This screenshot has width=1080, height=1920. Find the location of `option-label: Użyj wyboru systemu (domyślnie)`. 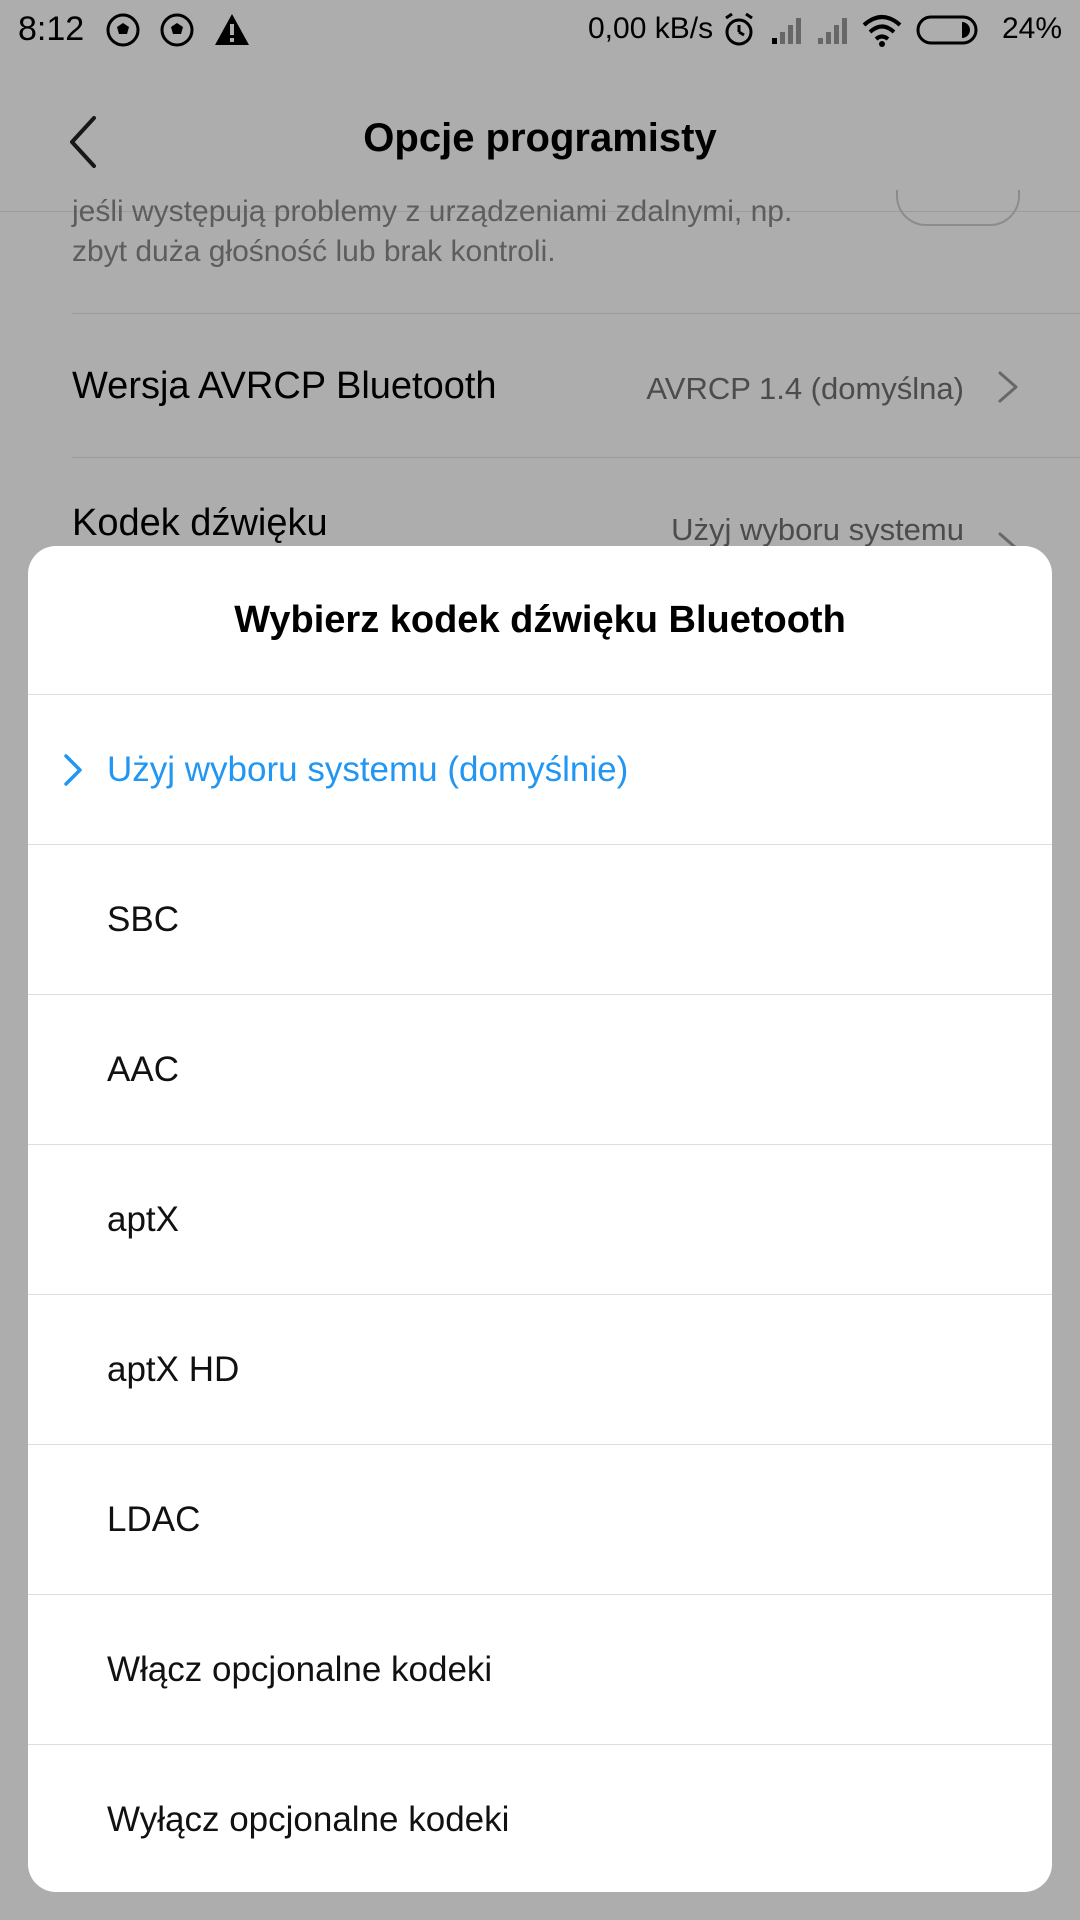

option-label: Użyj wyboru systemu (domyślnie) is located at coordinates (368, 769).